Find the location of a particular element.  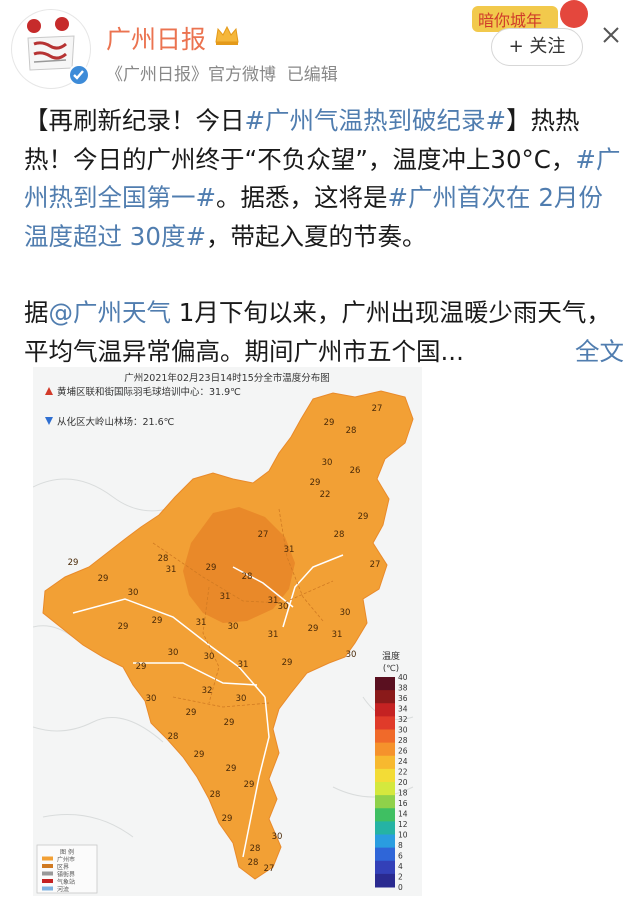

legend-tick-label: 38 is located at coordinates (403, 688).